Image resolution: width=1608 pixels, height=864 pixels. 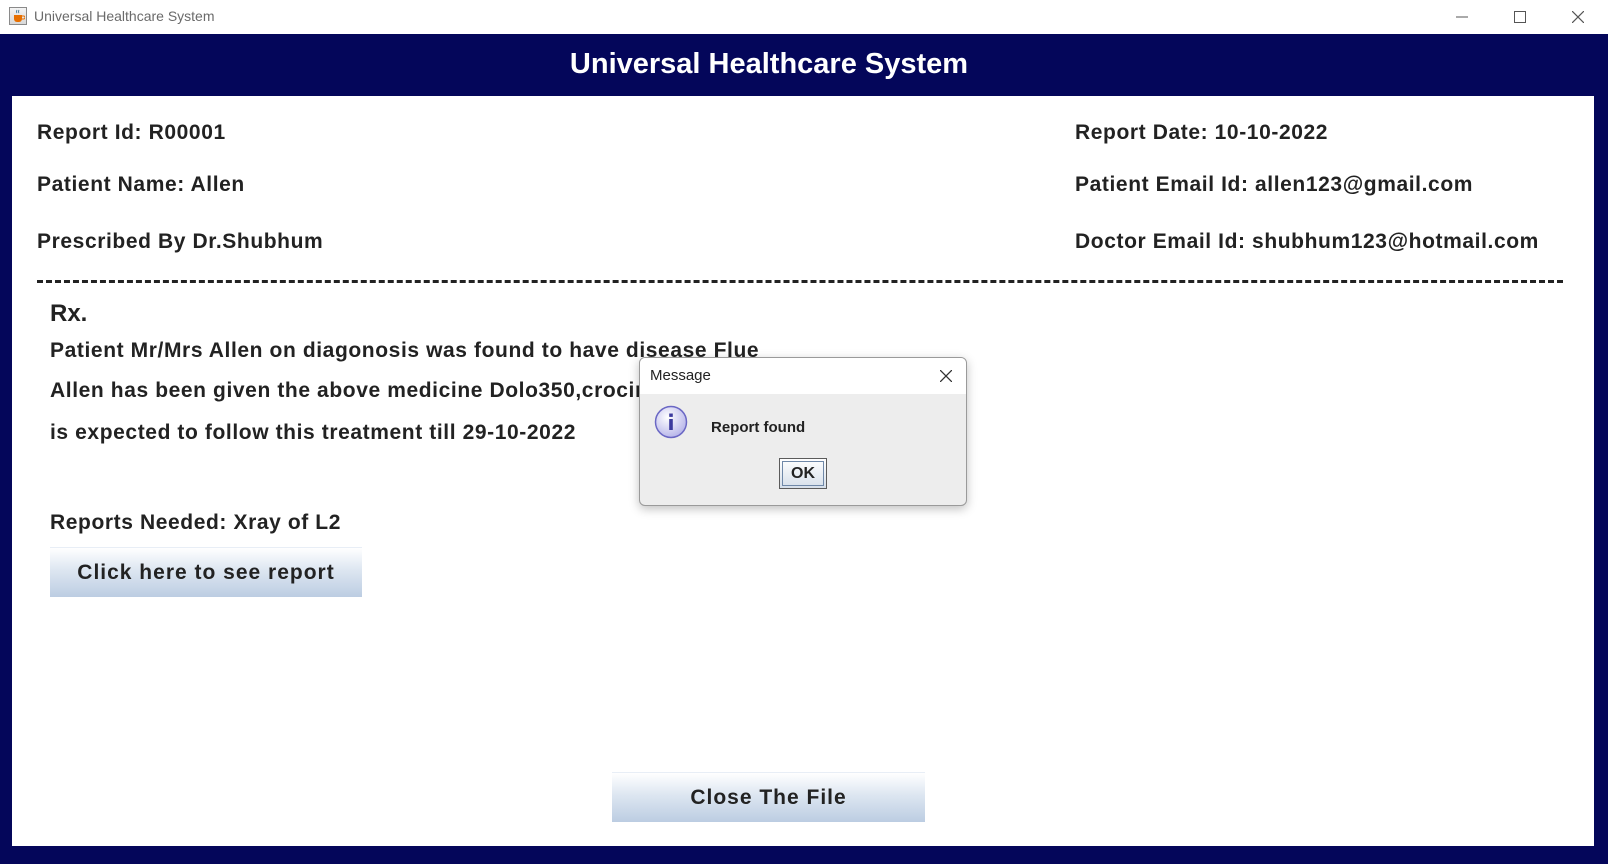 What do you see at coordinates (141, 184) in the screenshot?
I see `patient-name: Patient Name: Allen` at bounding box center [141, 184].